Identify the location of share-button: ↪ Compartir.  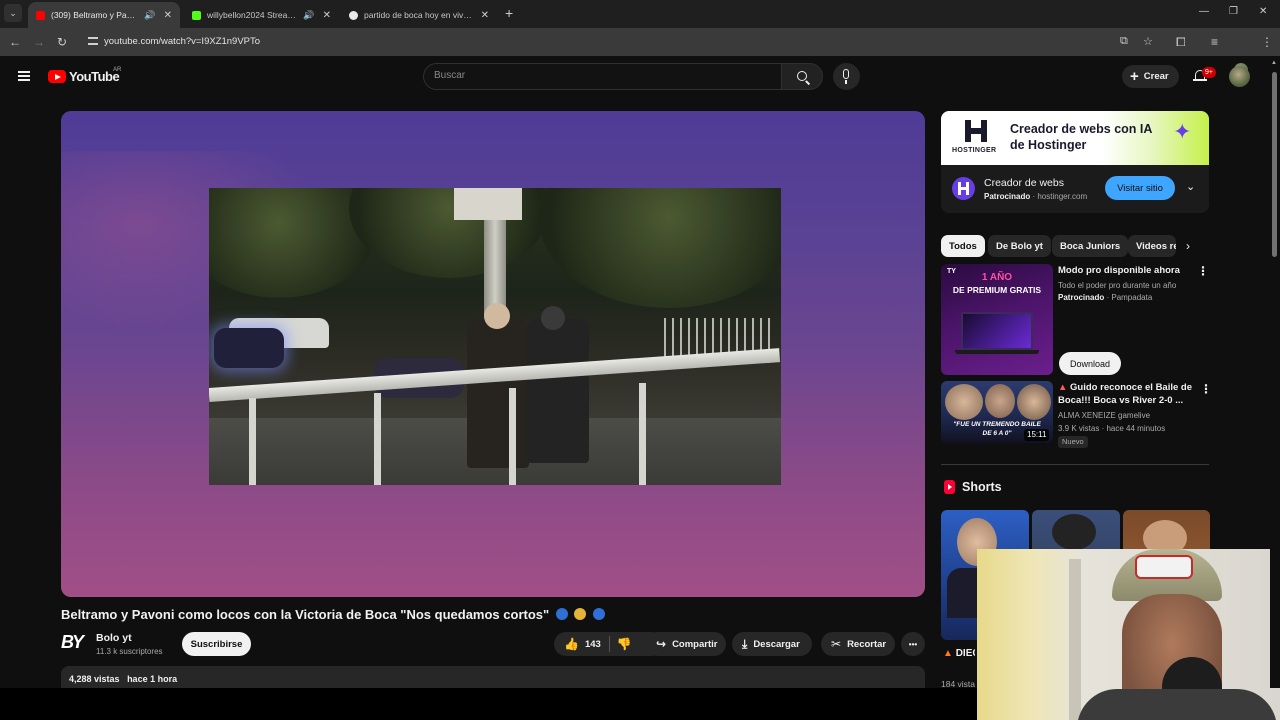
(686, 644).